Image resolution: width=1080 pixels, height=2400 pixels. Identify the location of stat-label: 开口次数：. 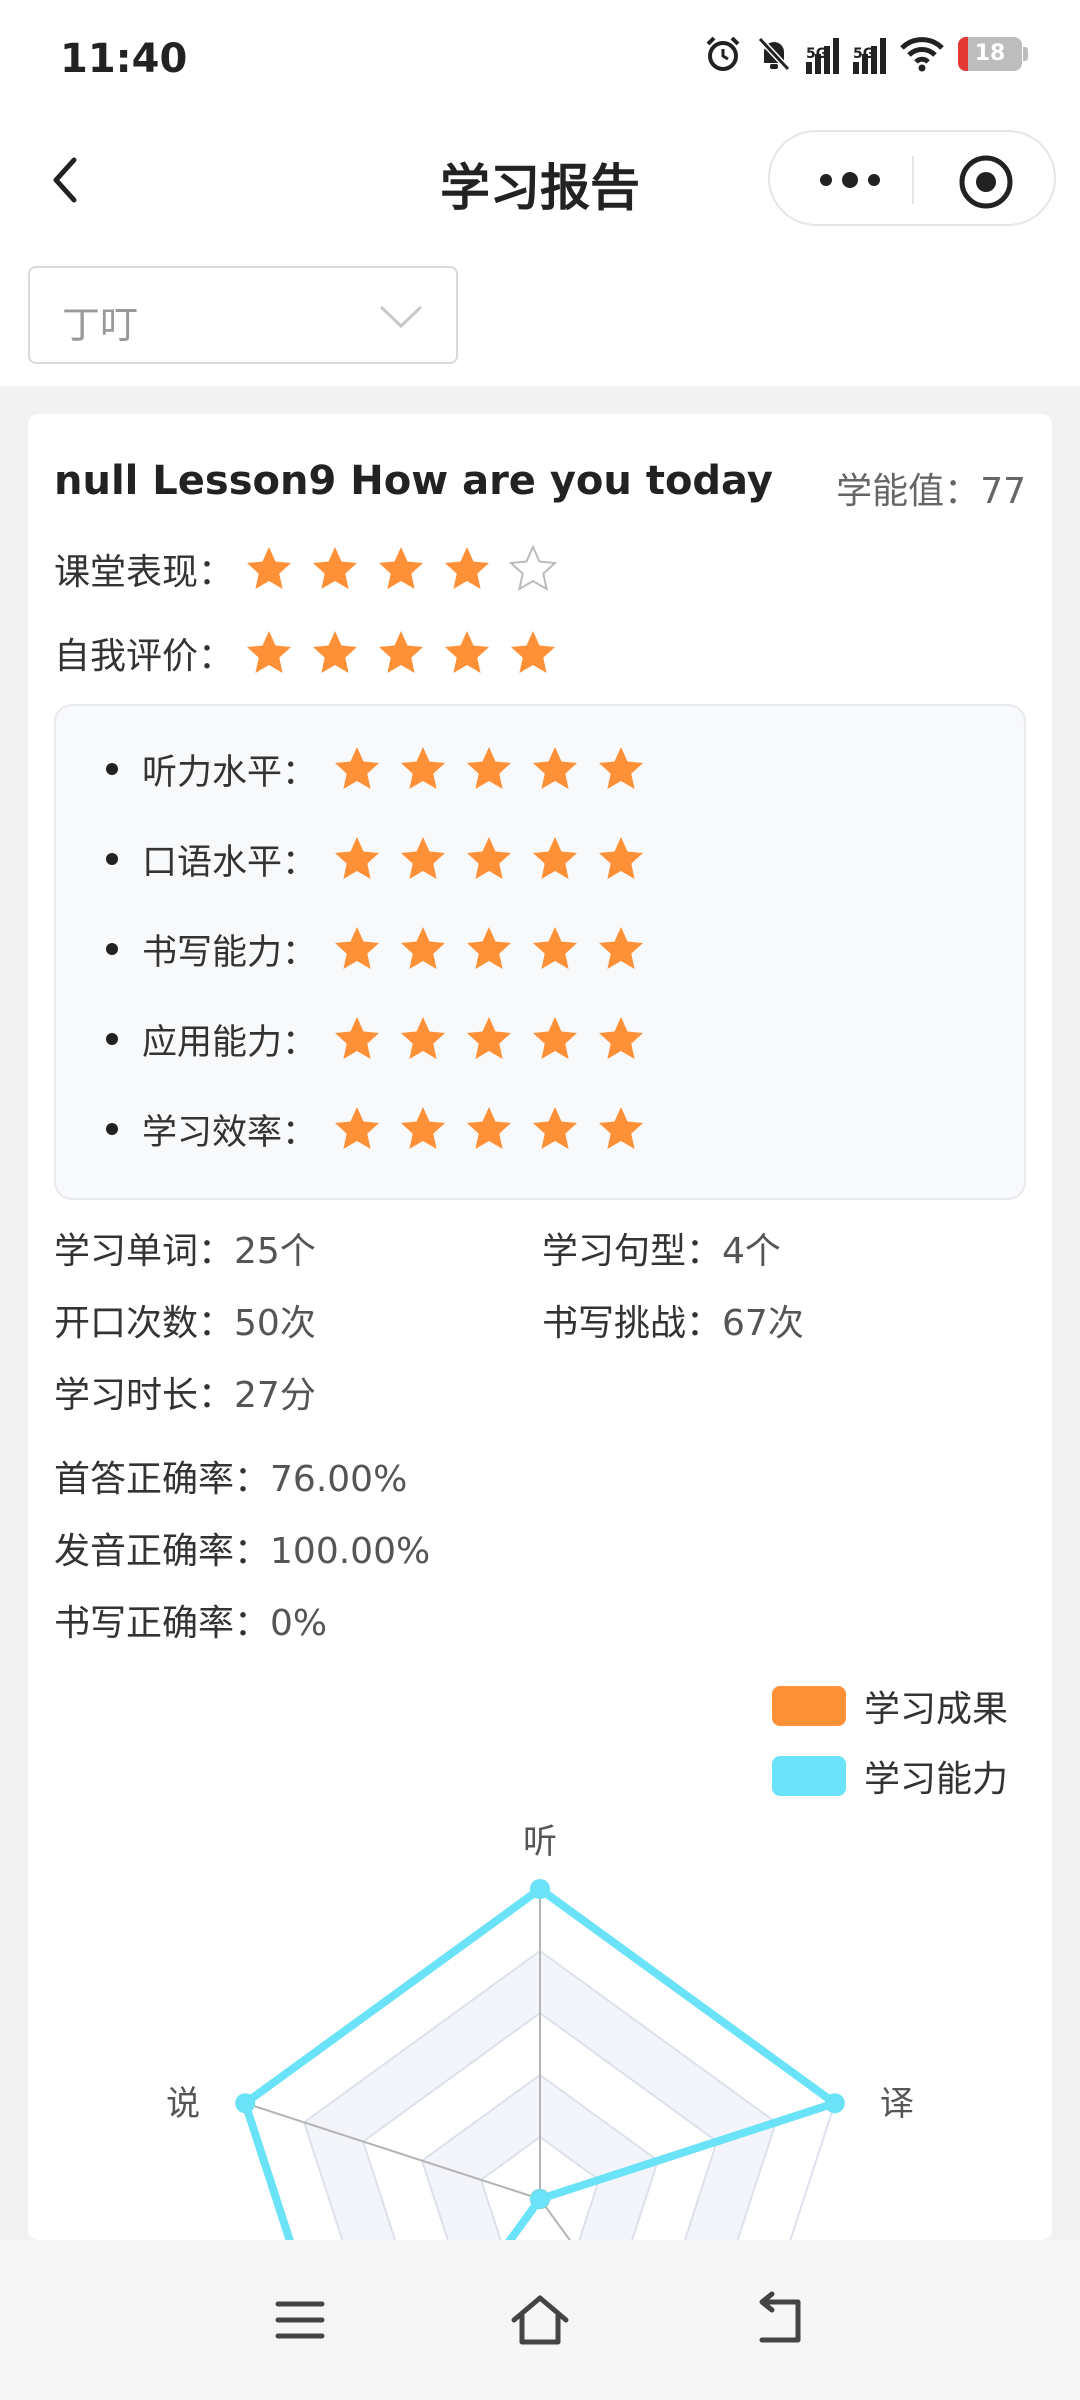
(144, 1323).